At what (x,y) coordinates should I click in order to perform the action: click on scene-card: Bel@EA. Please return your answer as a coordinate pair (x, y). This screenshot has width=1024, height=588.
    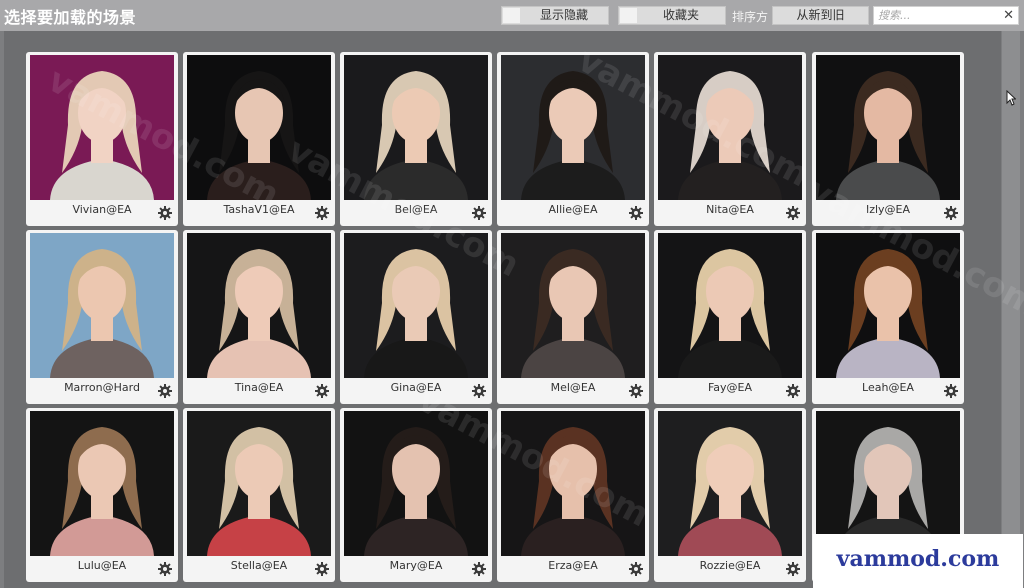
    Looking at the image, I should click on (416, 139).